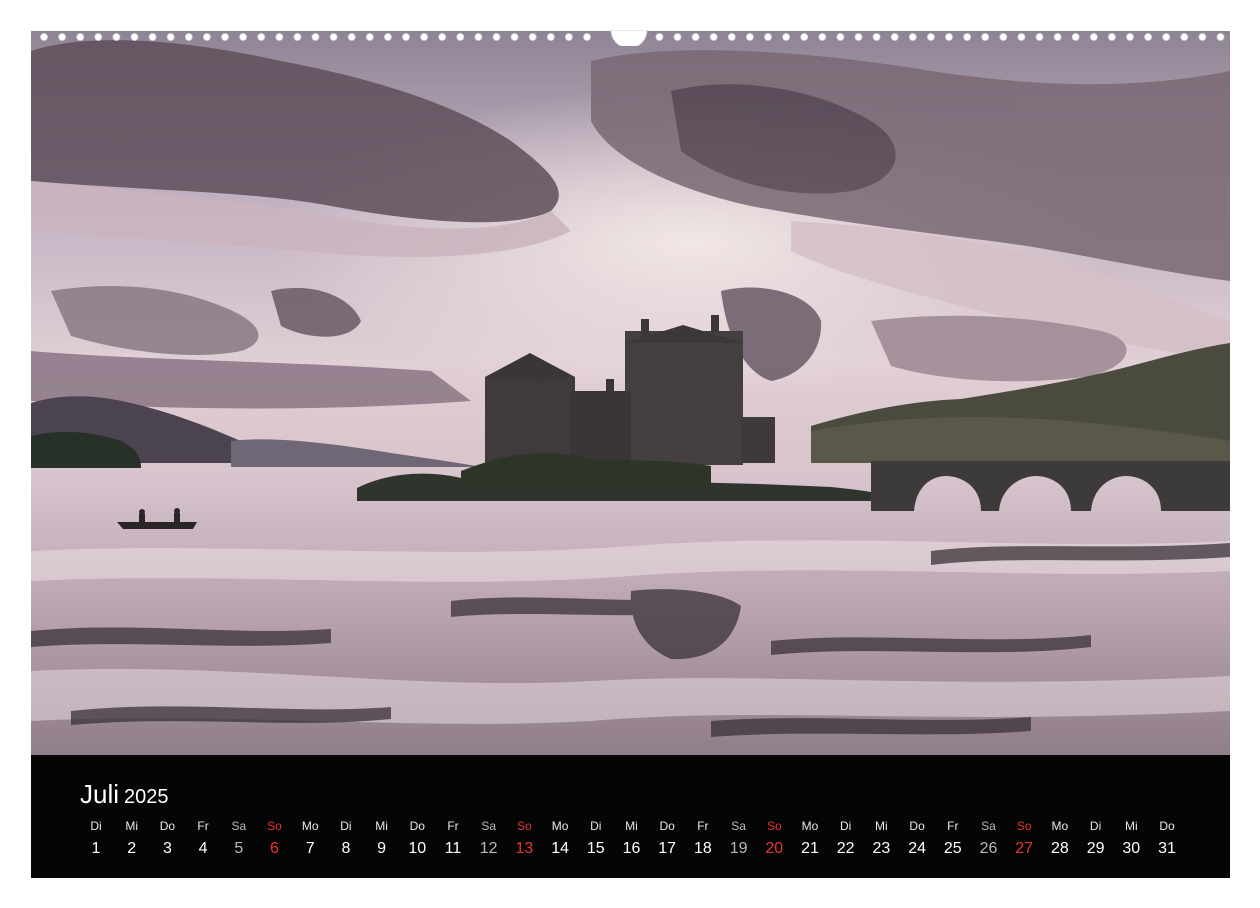  Describe the element at coordinates (1167, 848) in the screenshot. I see `day-number: 31` at that location.